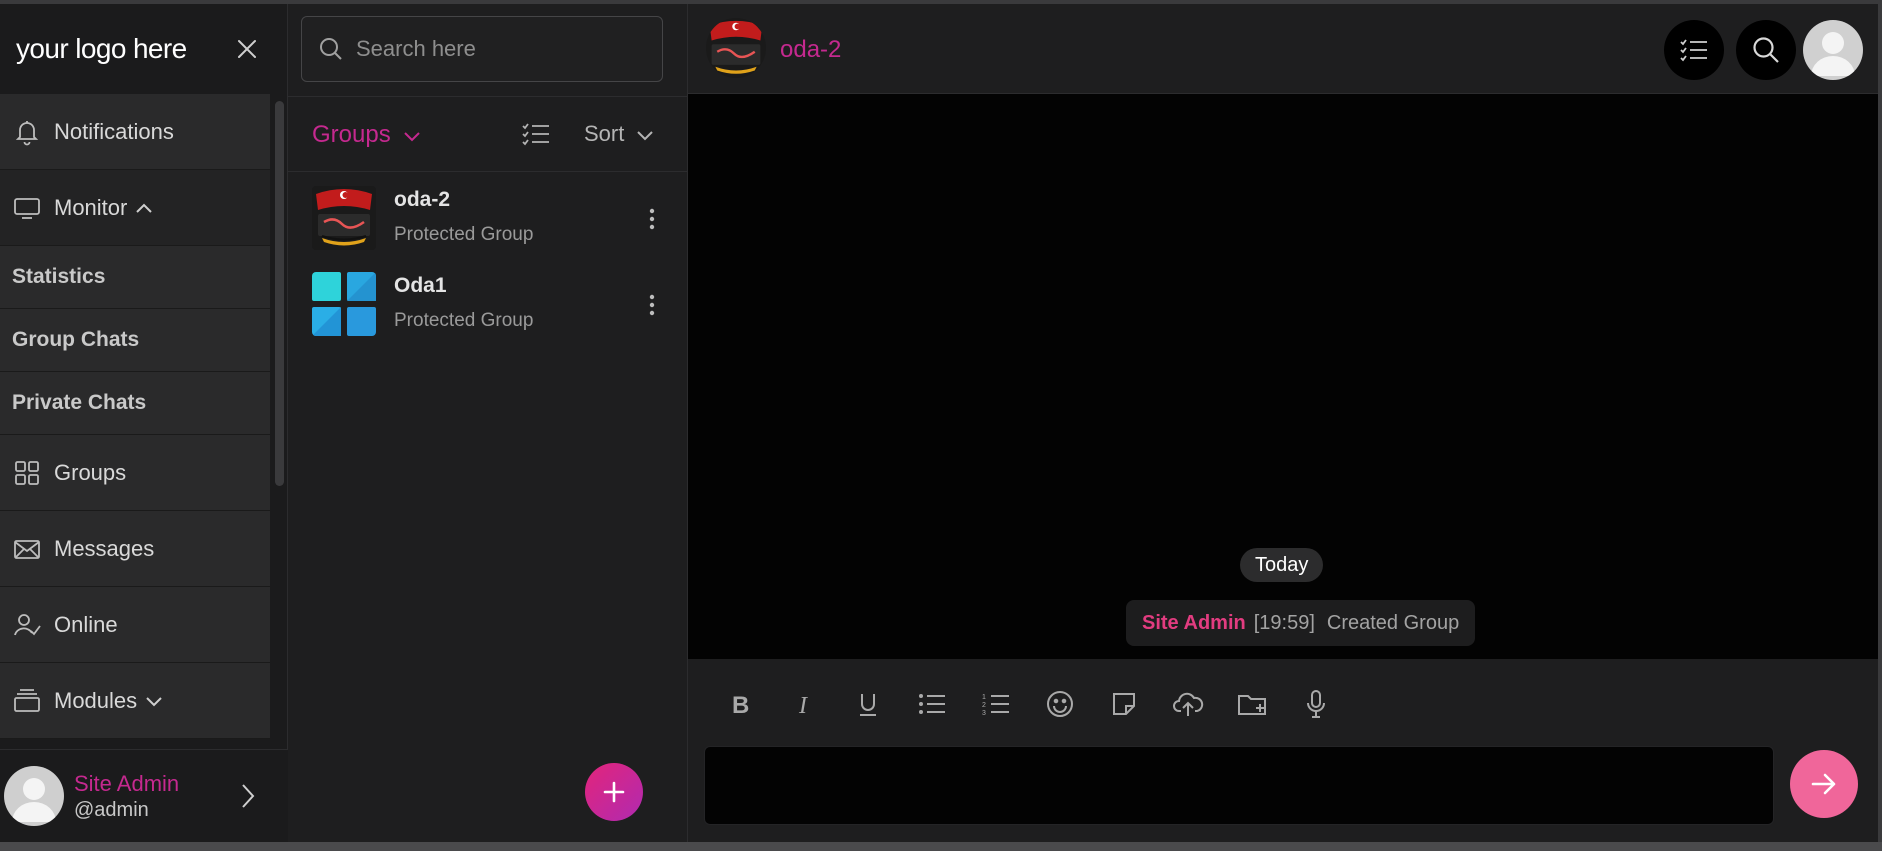  Describe the element at coordinates (127, 783) in the screenshot. I see `user-name: Site Admin` at that location.